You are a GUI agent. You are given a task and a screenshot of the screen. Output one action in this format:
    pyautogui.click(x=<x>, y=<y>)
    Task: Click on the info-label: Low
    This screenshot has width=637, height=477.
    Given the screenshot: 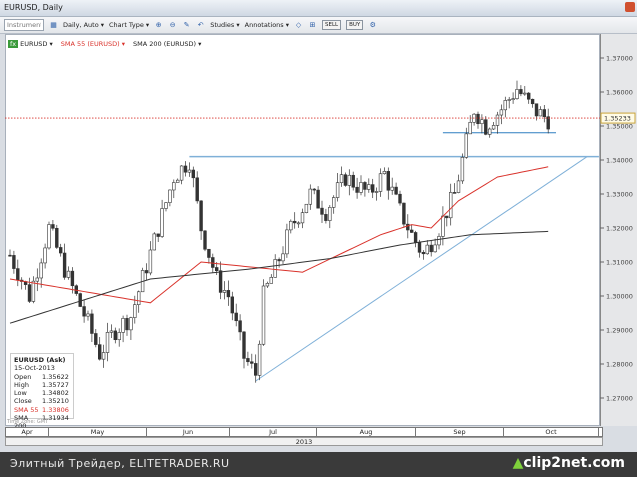 What is the action you would take?
    pyautogui.click(x=20, y=393)
    